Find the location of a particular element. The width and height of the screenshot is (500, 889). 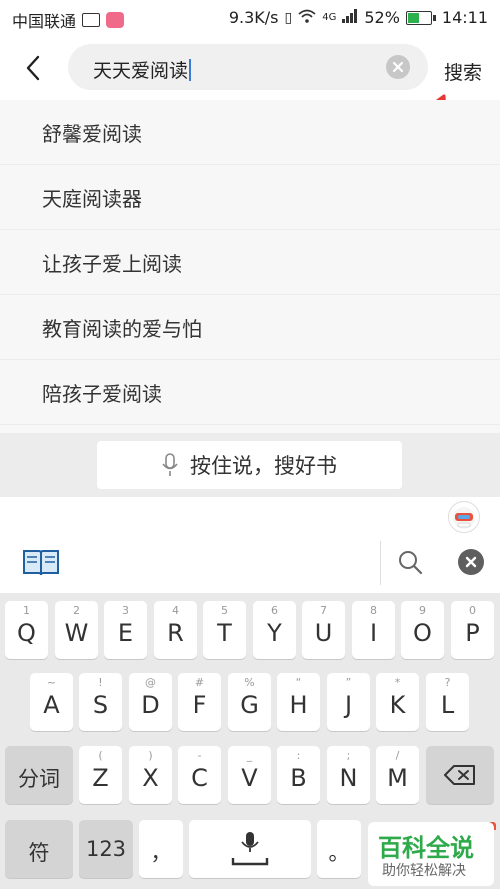

key-a: ~ A is located at coordinates (51, 702).